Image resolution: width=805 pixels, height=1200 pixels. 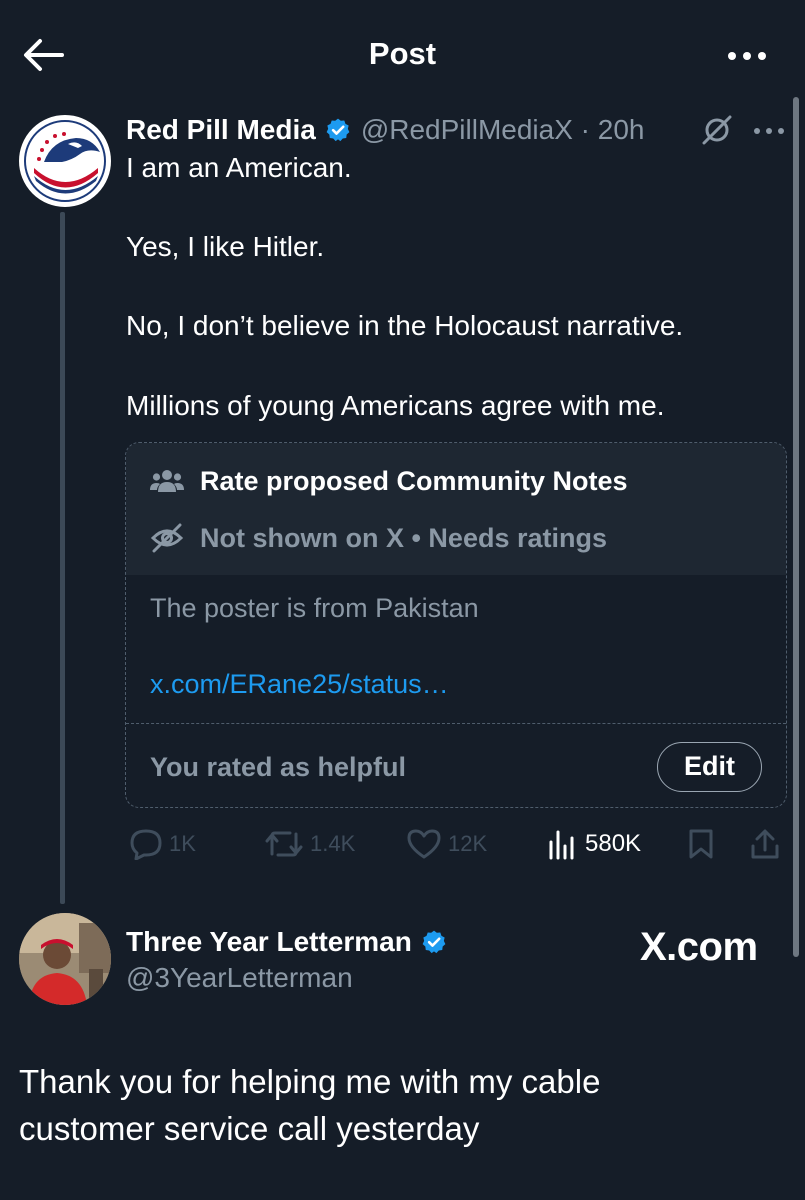 I want to click on grok-button, so click(x=717, y=130).